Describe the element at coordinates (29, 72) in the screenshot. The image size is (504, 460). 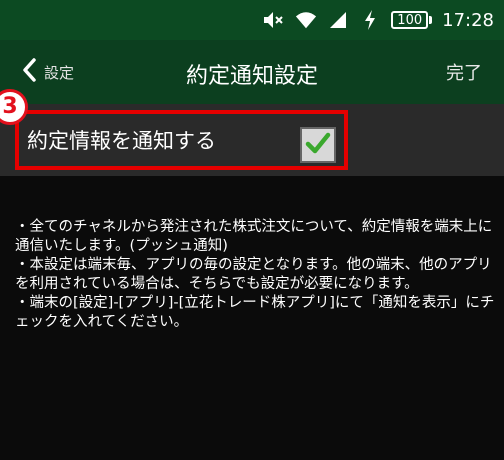
I see `chevron-left-icon` at that location.